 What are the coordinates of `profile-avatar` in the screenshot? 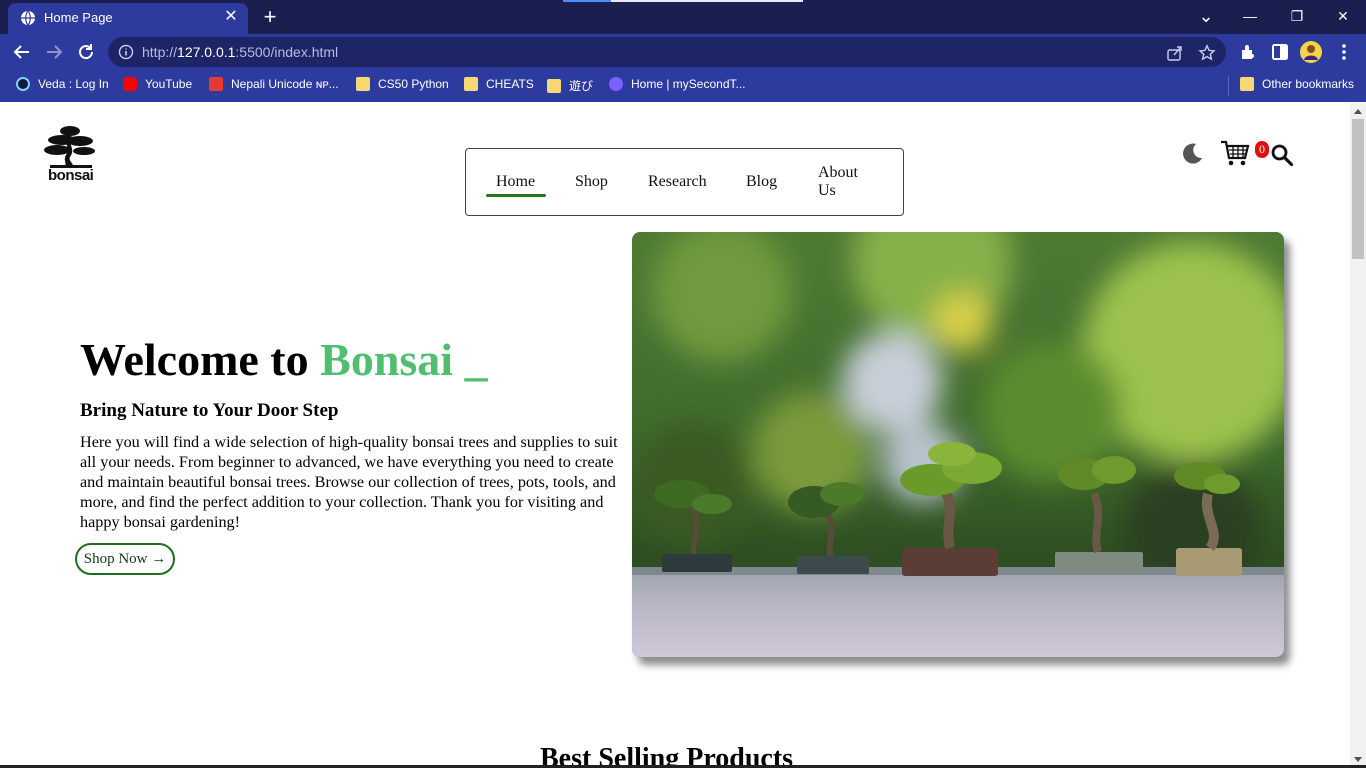 It's located at (1311, 52).